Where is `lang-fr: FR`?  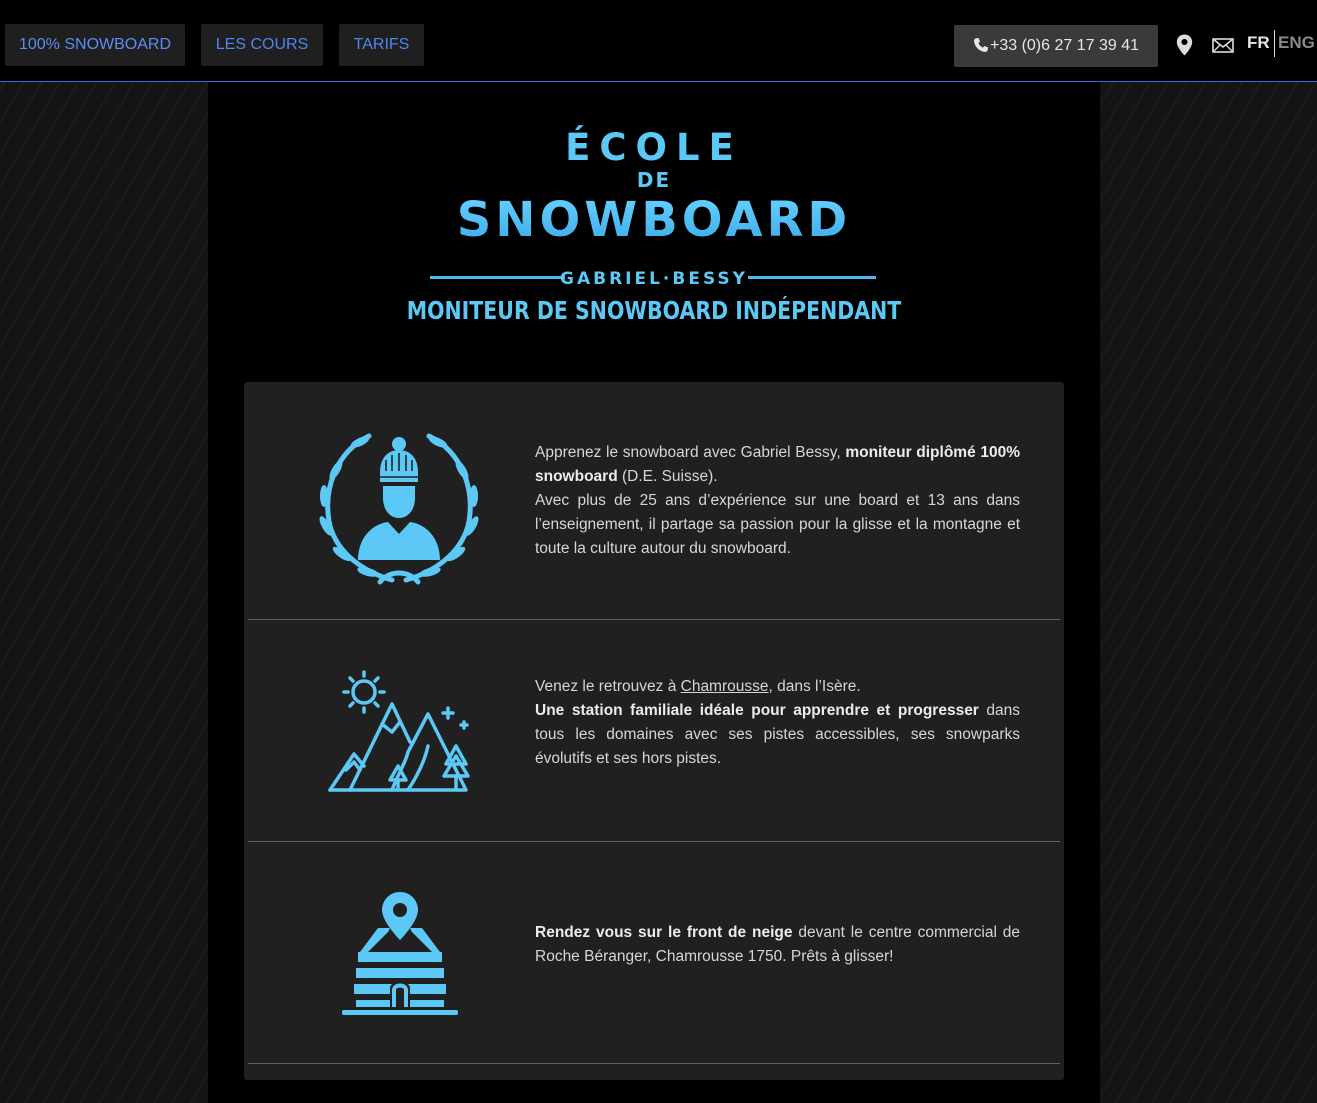 lang-fr: FR is located at coordinates (1258, 43).